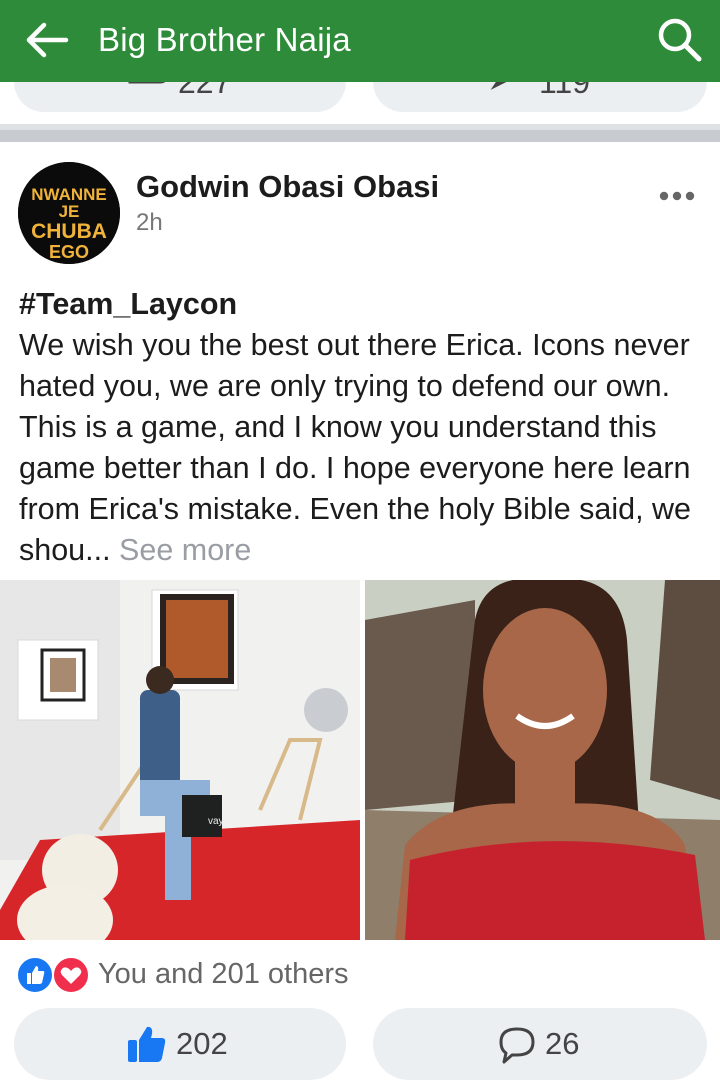  I want to click on post-time: 2h, so click(149, 222).